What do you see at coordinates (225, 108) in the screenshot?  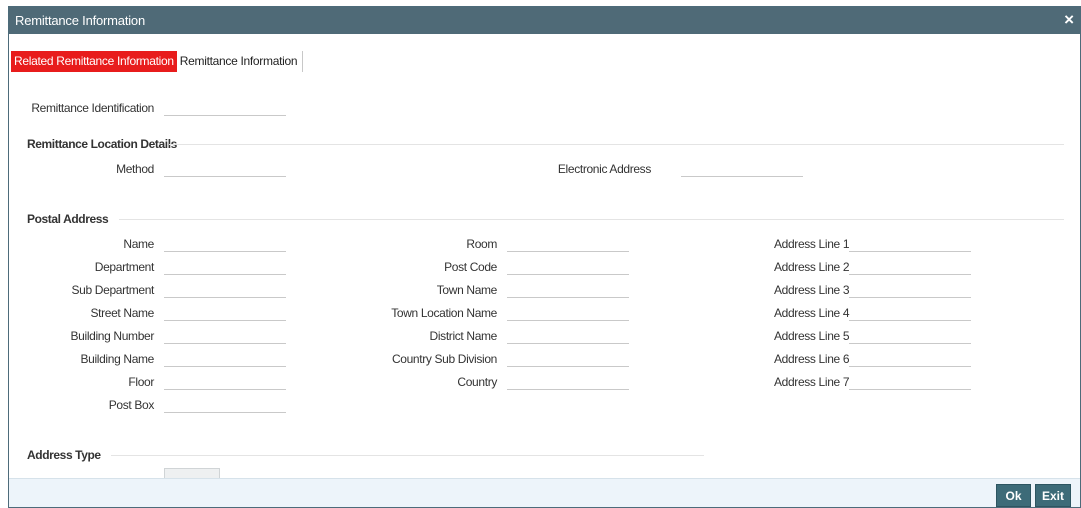 I see `remittance-identification-input` at bounding box center [225, 108].